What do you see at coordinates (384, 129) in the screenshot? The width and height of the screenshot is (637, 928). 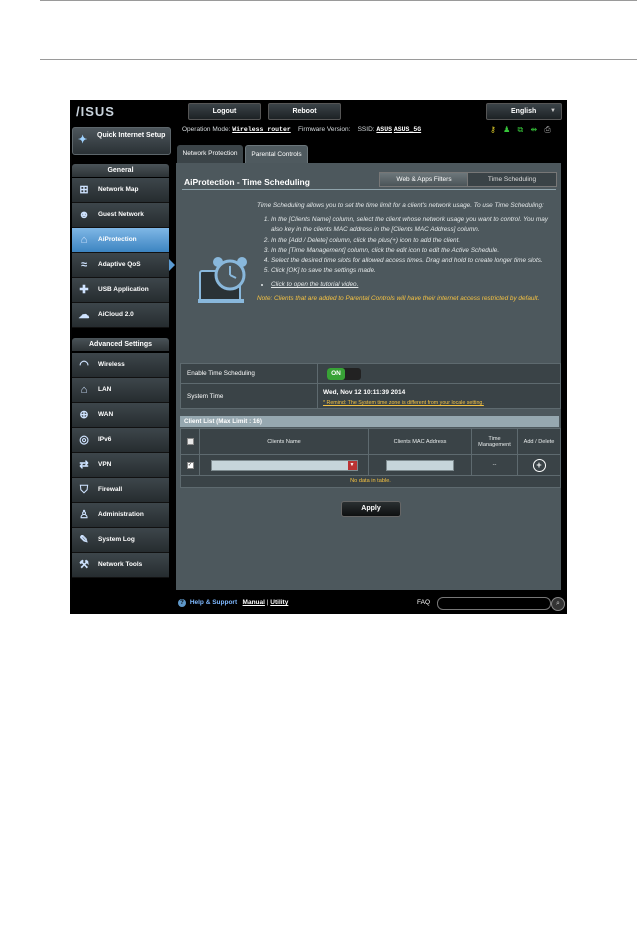 I see `ssid-link-24g: ASUS` at bounding box center [384, 129].